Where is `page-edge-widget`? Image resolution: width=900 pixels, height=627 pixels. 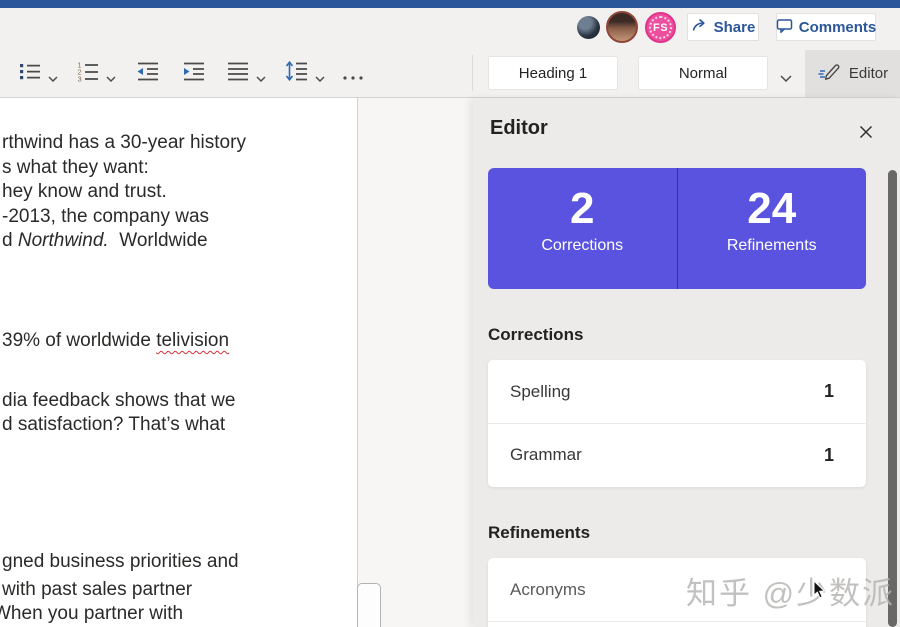 page-edge-widget is located at coordinates (369, 605).